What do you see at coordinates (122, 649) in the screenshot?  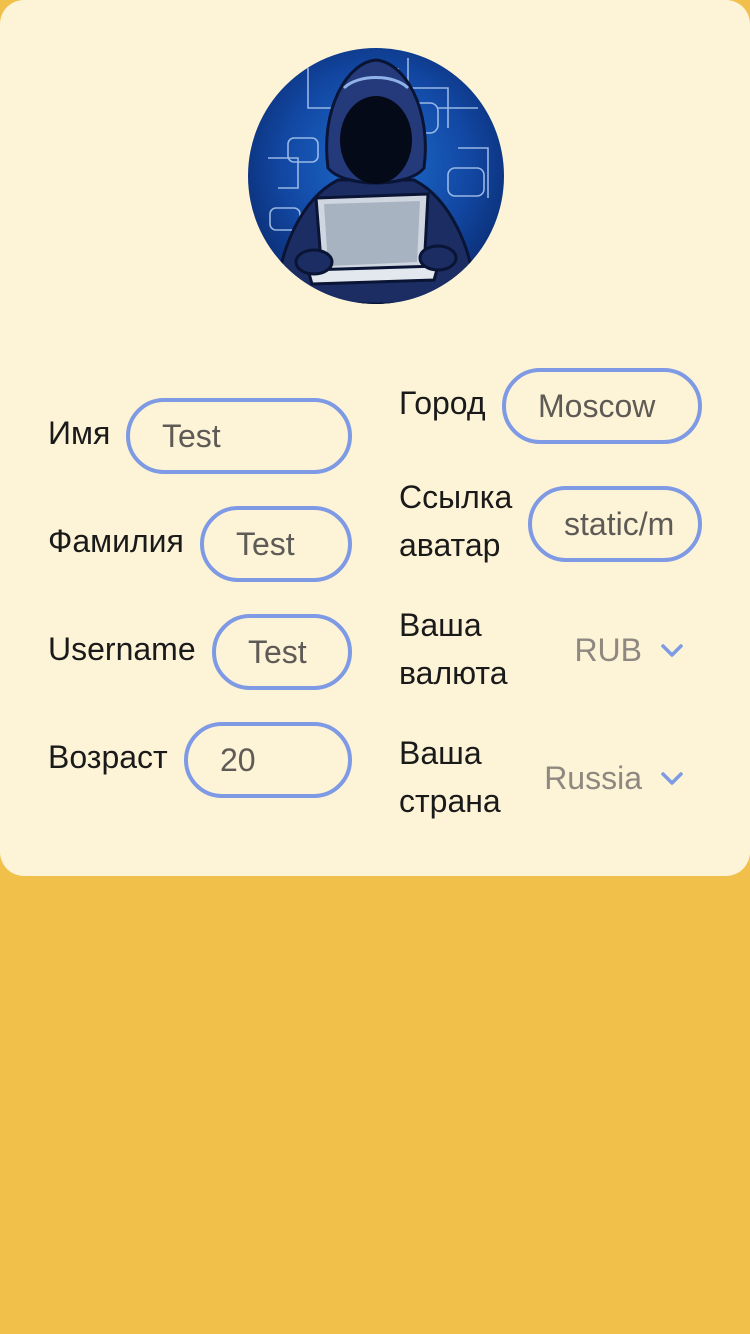 I see `username-label: Username` at bounding box center [122, 649].